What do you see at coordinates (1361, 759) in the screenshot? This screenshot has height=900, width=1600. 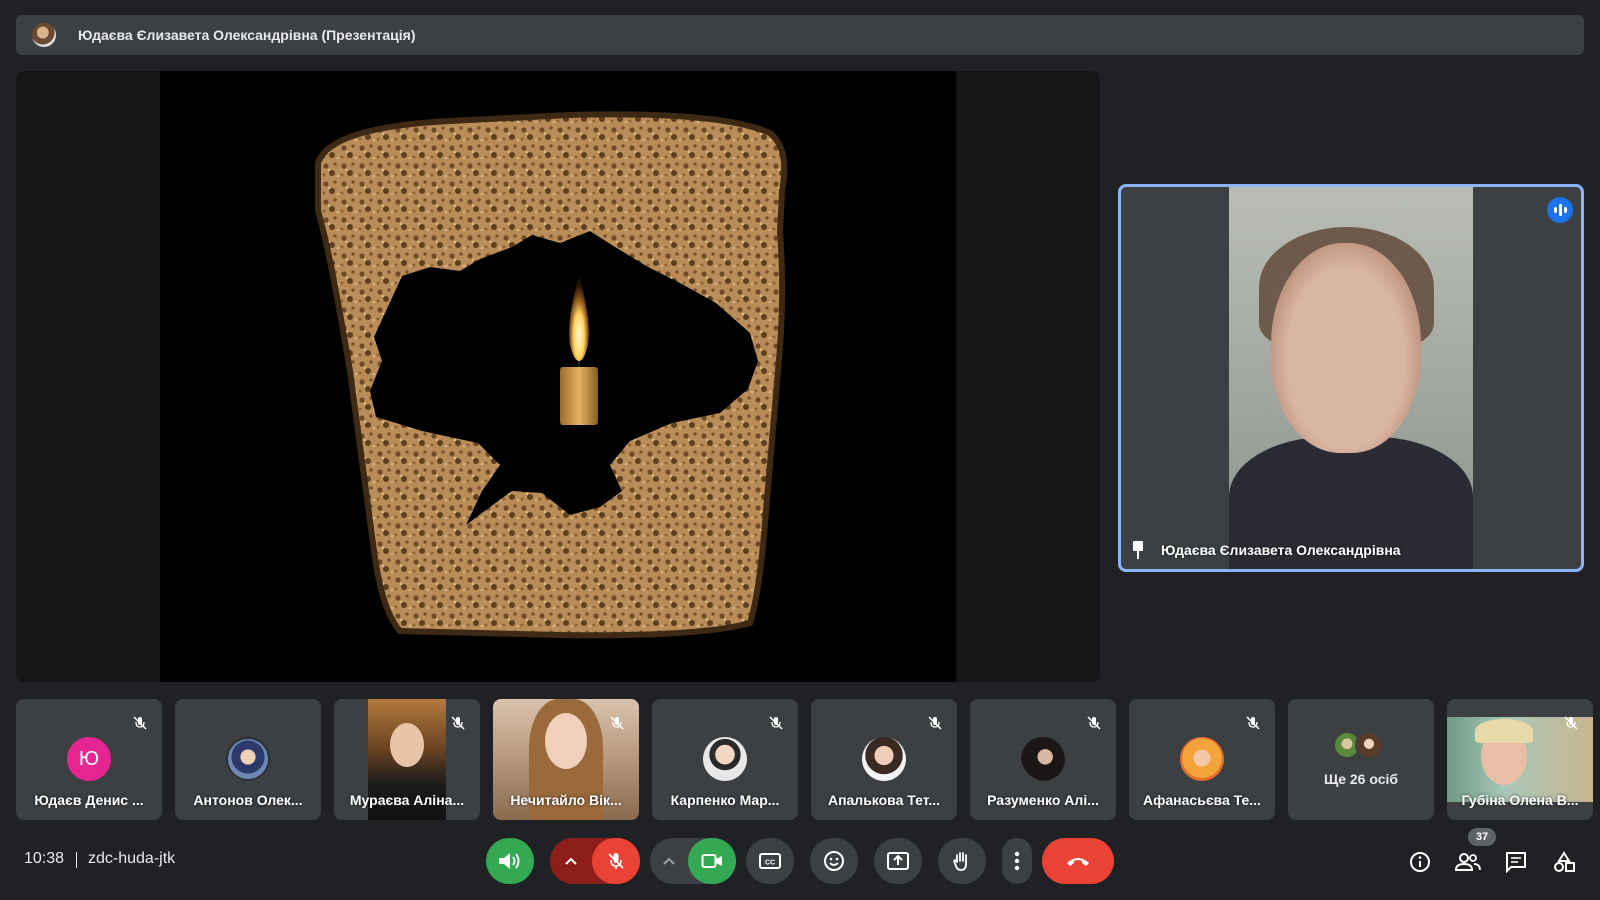 I see `more-participants-tile: Ще 26 осіб` at bounding box center [1361, 759].